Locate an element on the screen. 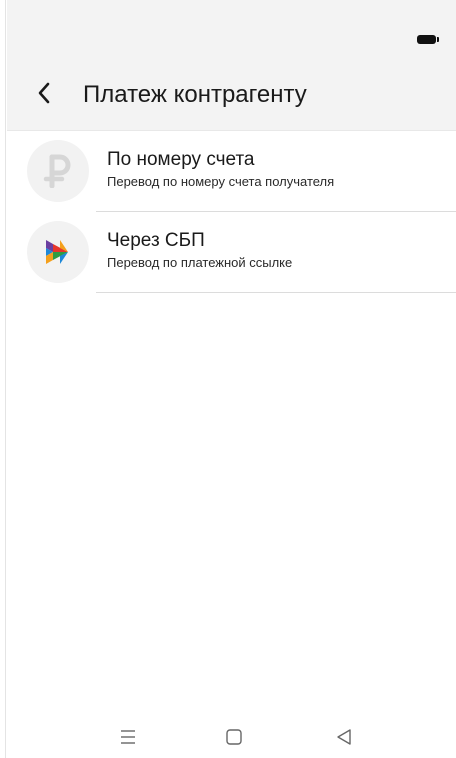  system-nav-bar is located at coordinates (231, 738).